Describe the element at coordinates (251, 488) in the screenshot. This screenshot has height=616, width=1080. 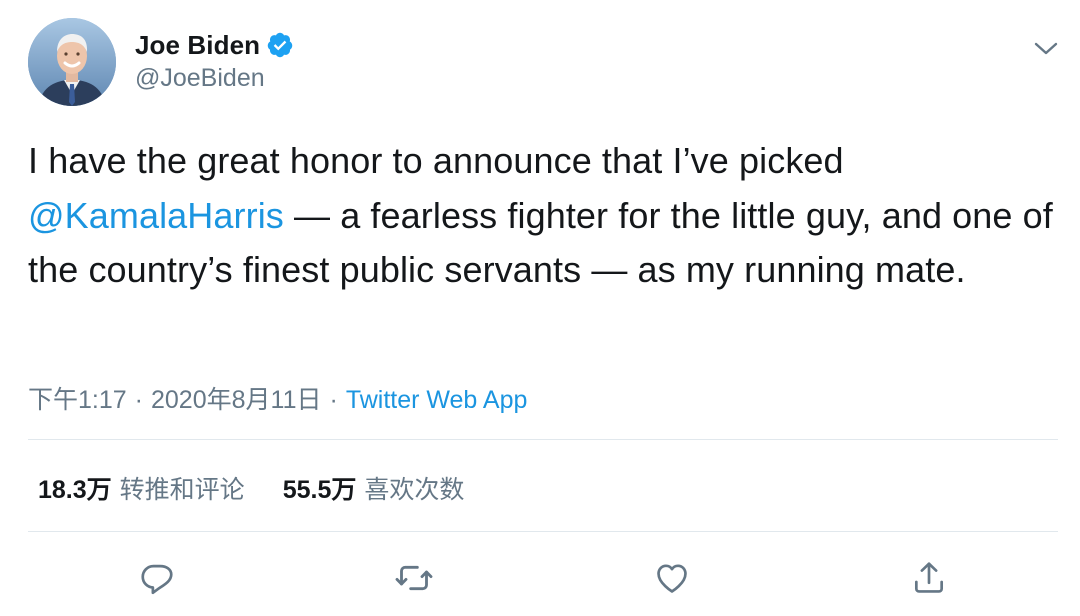
I see `tweet-stats: 18.3万 转推和评论 55.5万 喜欢次数` at that location.